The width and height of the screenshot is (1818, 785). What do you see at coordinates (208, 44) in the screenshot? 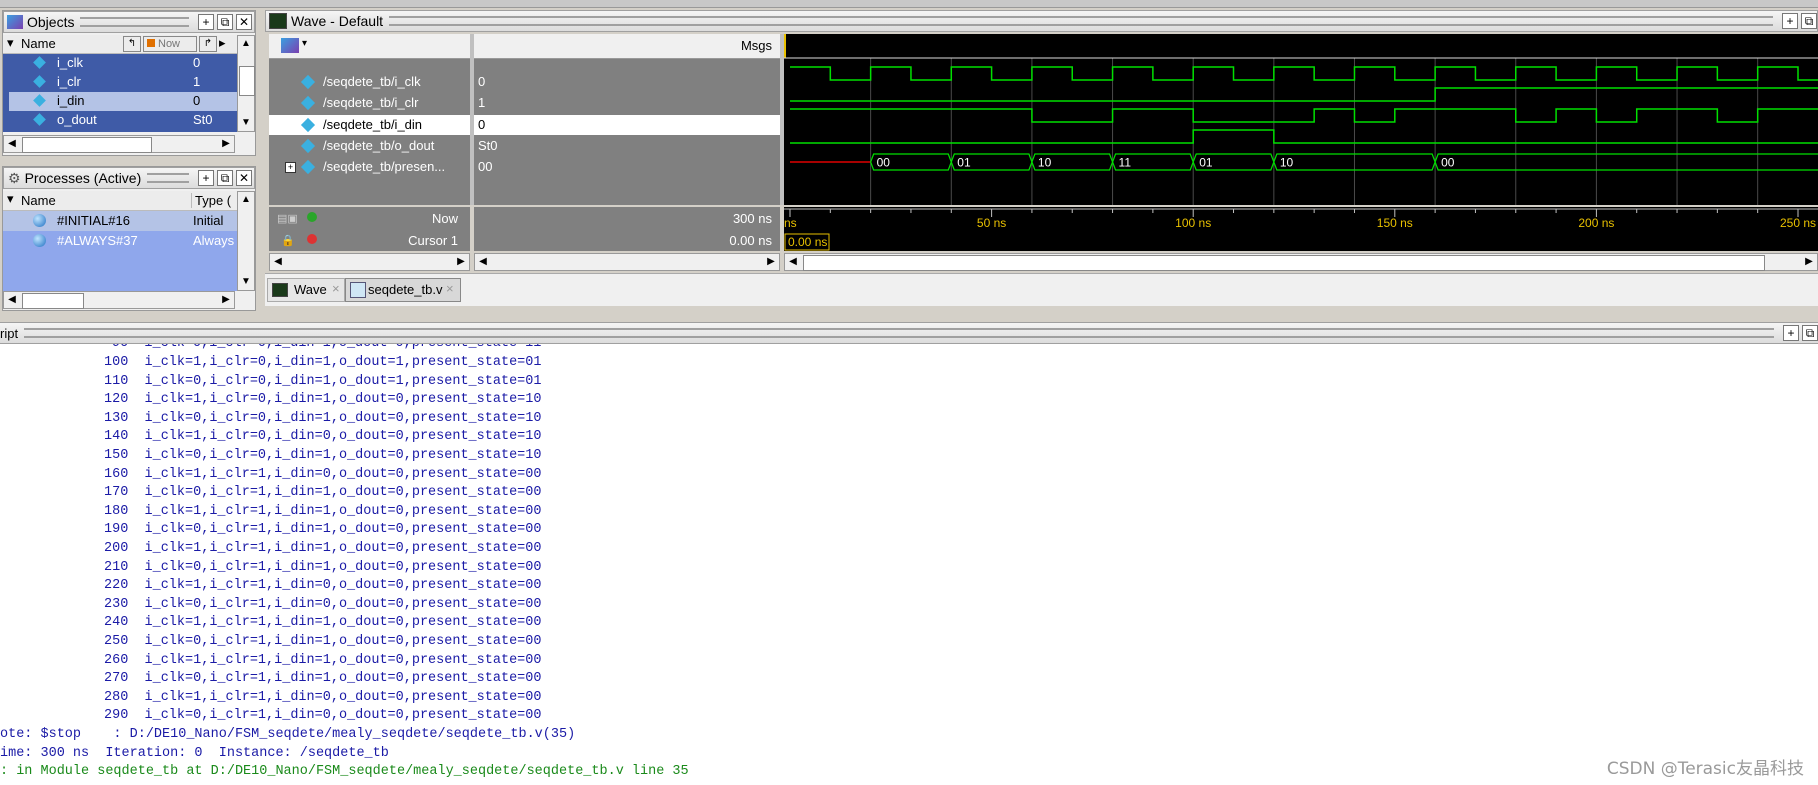
I see `next-icon: ↱` at bounding box center [208, 44].